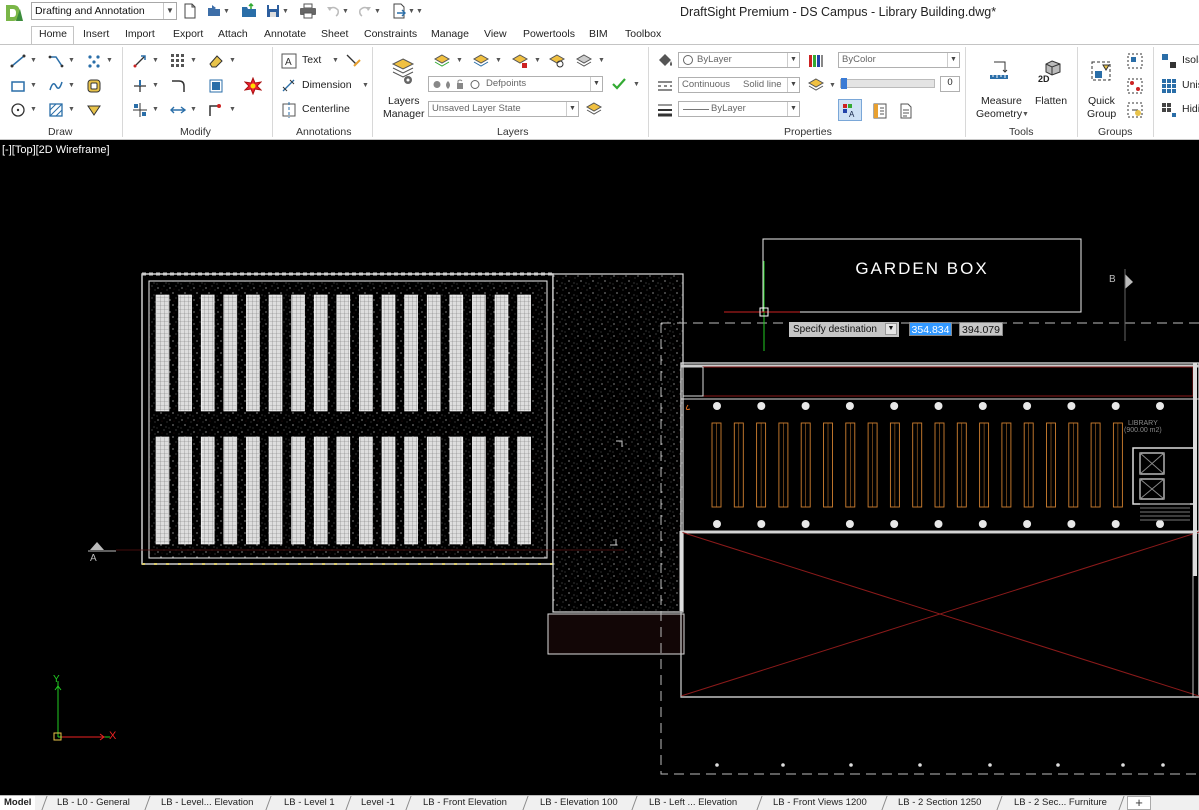  I want to click on viewport-controls-label: [-][Top][2D Wireframe], so click(56, 150).